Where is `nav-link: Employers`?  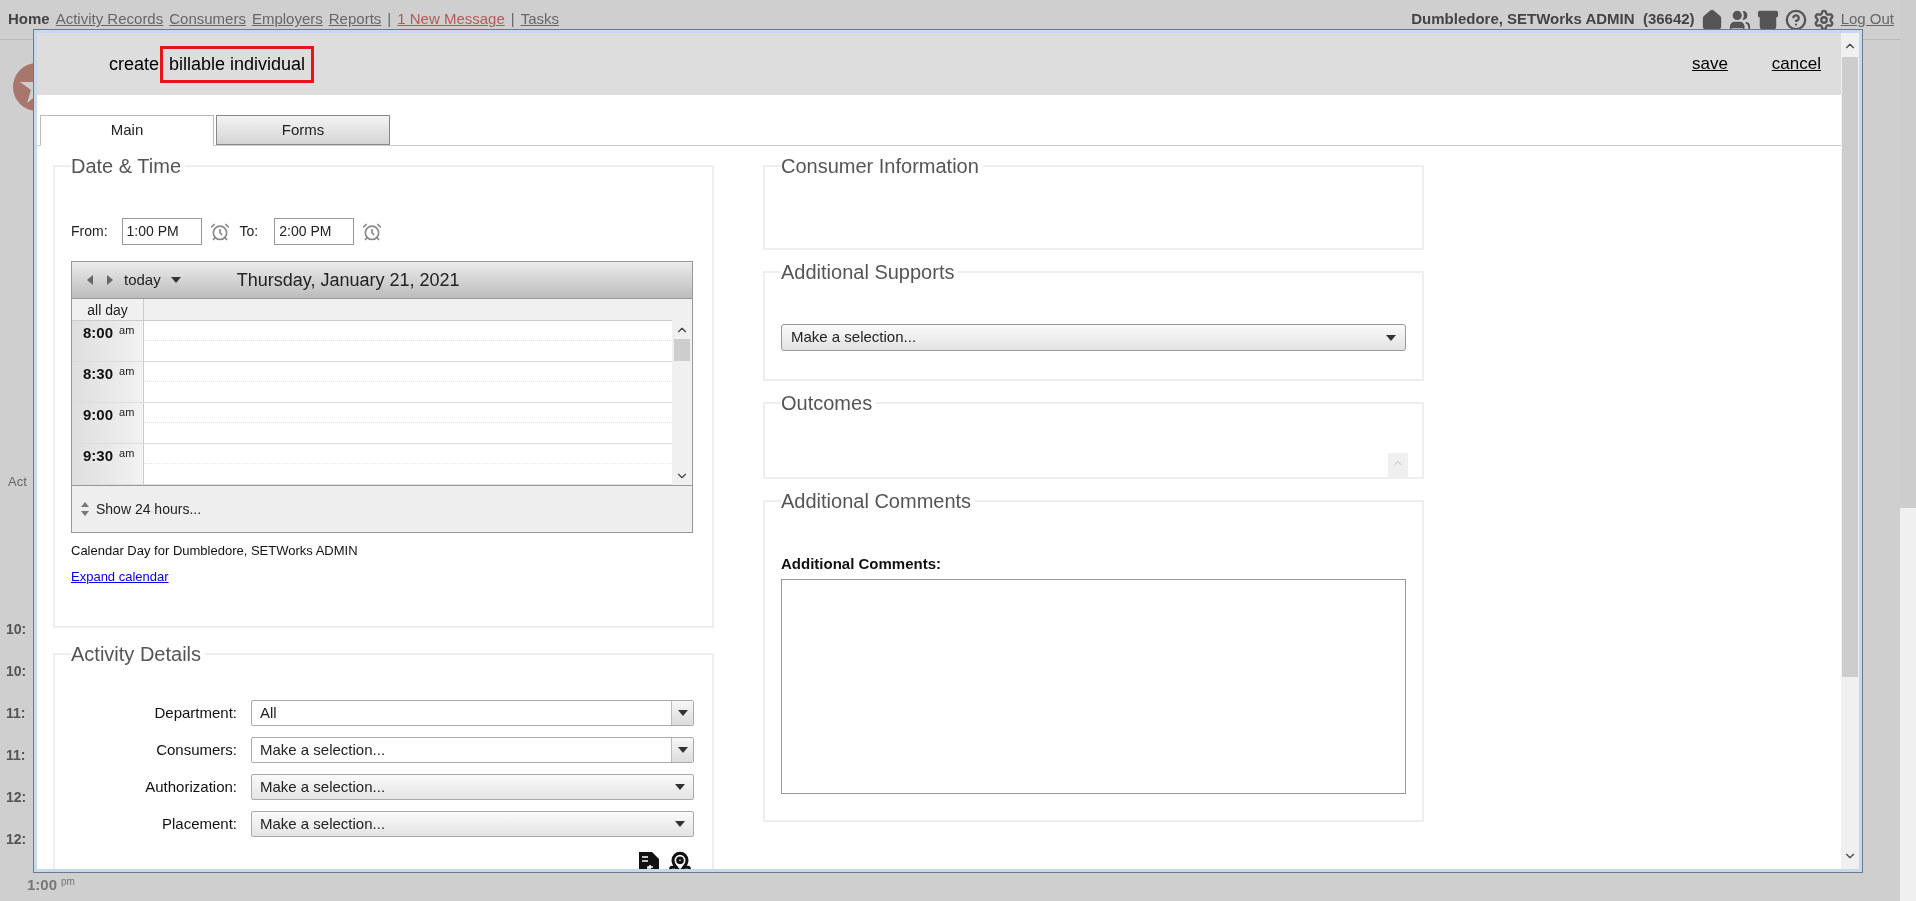
nav-link: Employers is located at coordinates (287, 19).